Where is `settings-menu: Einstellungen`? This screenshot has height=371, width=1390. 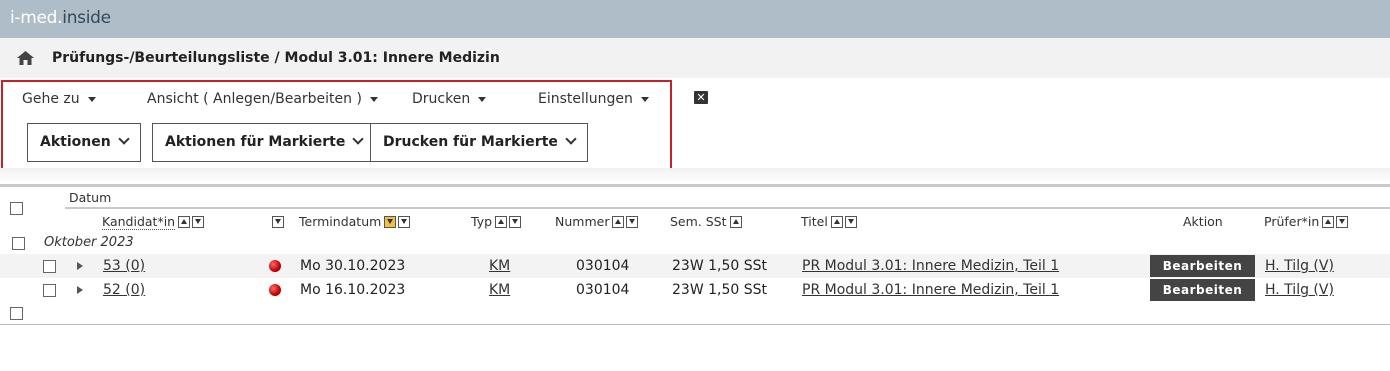
settings-menu: Einstellungen is located at coordinates (593, 99).